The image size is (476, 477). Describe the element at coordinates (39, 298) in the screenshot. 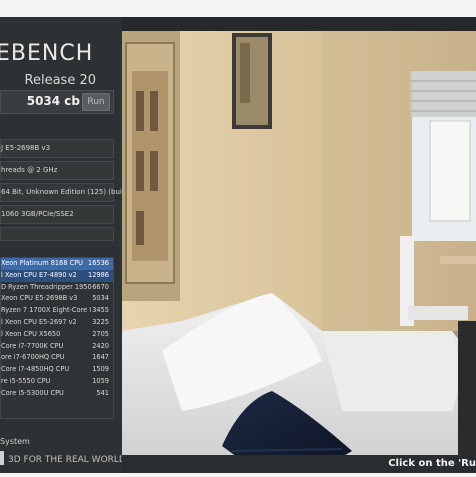

I see `ranking-cpu-name: Xeon CPU E5-2698B v3` at that location.